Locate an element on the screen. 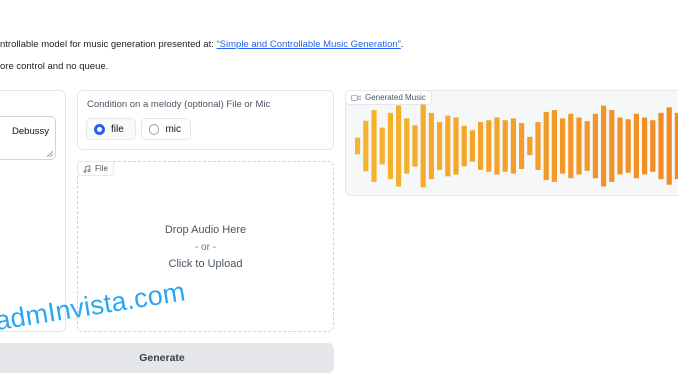 Image resolution: width=678 pixels, height=381 pixels. prompt-textarea: Debussy is located at coordinates (28, 138).